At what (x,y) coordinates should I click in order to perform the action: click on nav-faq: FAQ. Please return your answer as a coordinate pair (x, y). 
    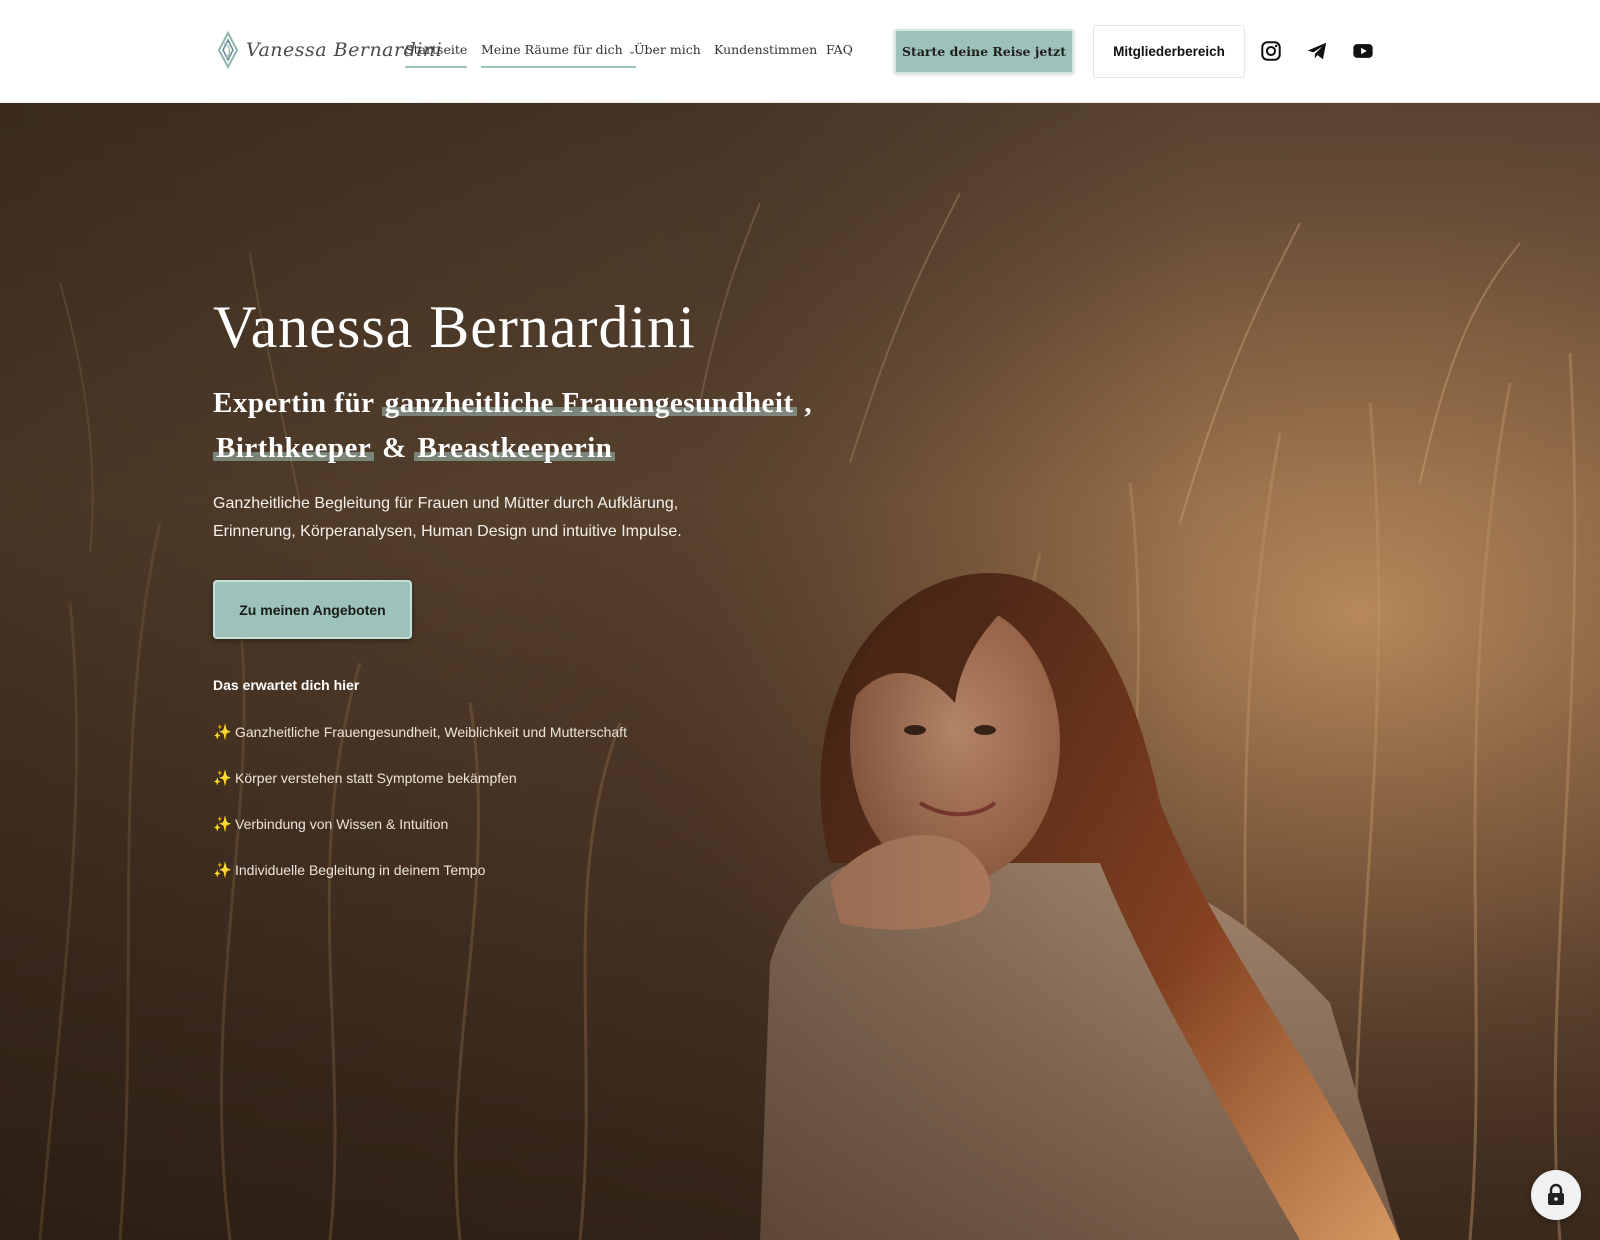
    Looking at the image, I should click on (839, 49).